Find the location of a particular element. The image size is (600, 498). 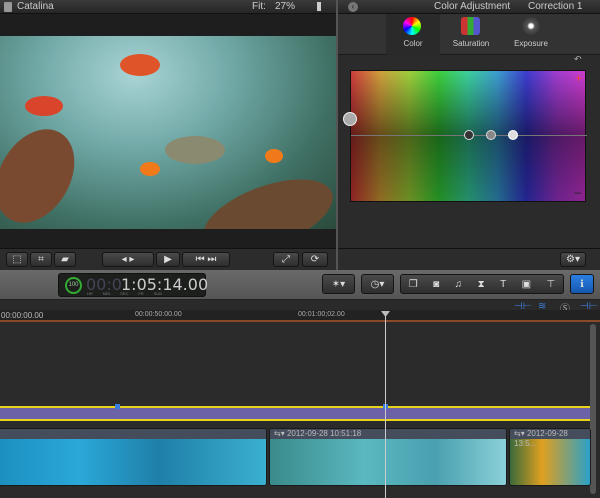

fullscreen-icon: ⤢ is located at coordinates (286, 259).